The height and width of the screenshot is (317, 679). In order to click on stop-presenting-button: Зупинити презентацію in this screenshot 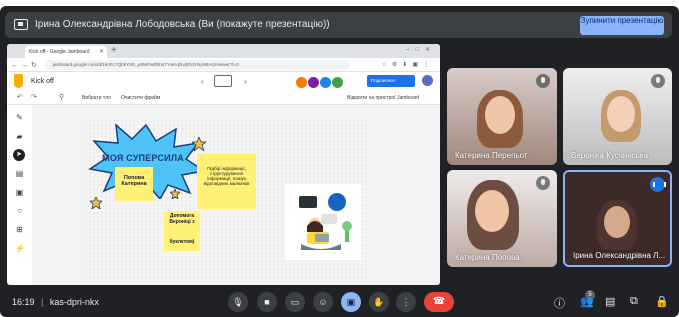, I will do `click(622, 25)`.